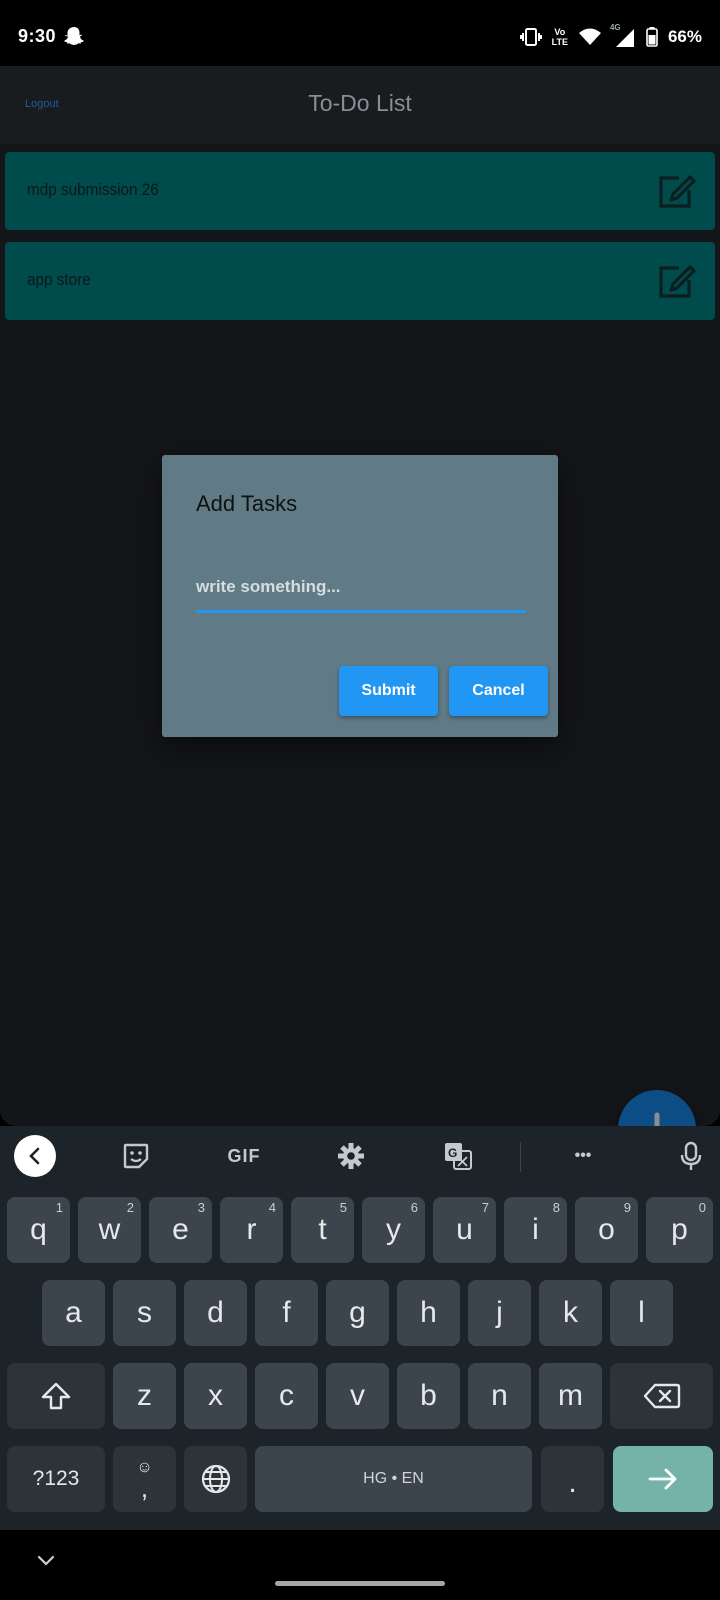  What do you see at coordinates (589, 36) in the screenshot?
I see `wifi-icon` at bounding box center [589, 36].